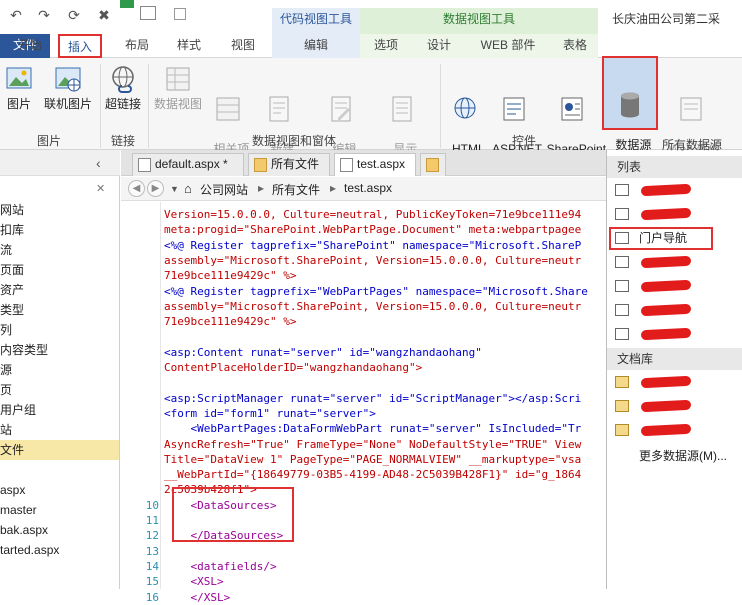  I want to click on breadcrumb-all-files: 所有文件, so click(296, 189).